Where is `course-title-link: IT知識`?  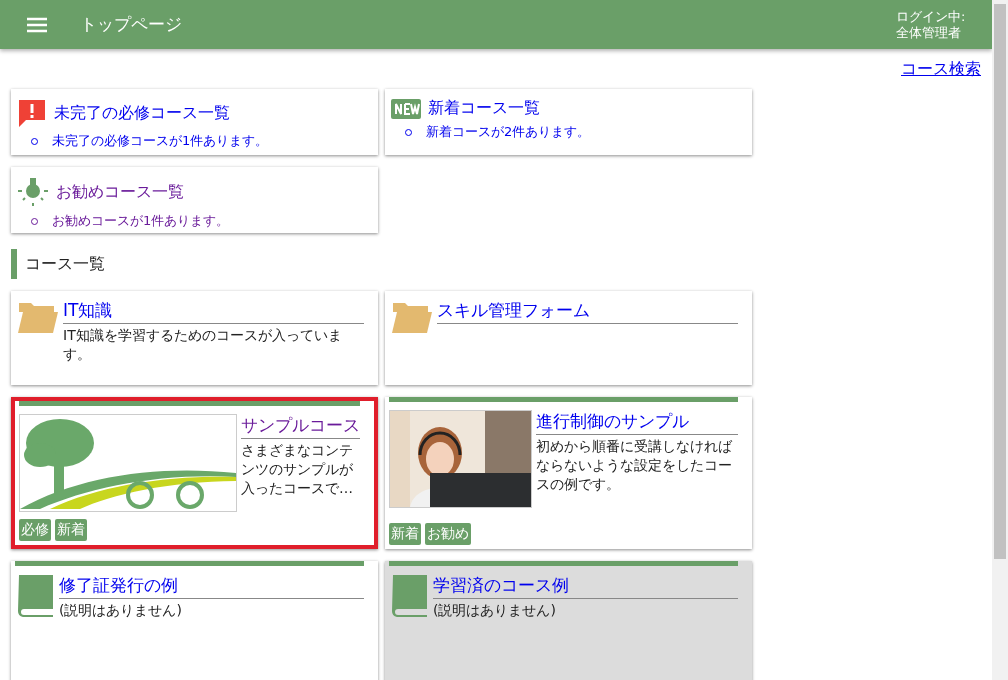 course-title-link: IT知識 is located at coordinates (213, 311).